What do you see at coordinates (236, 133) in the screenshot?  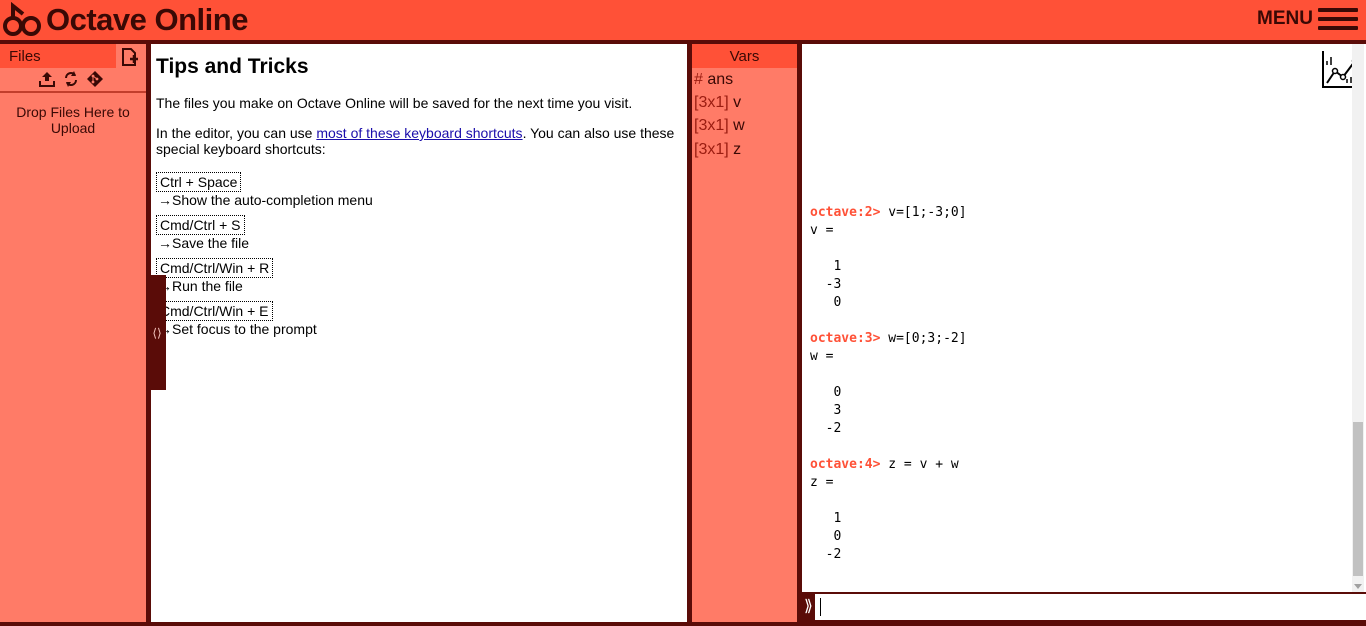 I see `tips-text: In the editor, you can use` at bounding box center [236, 133].